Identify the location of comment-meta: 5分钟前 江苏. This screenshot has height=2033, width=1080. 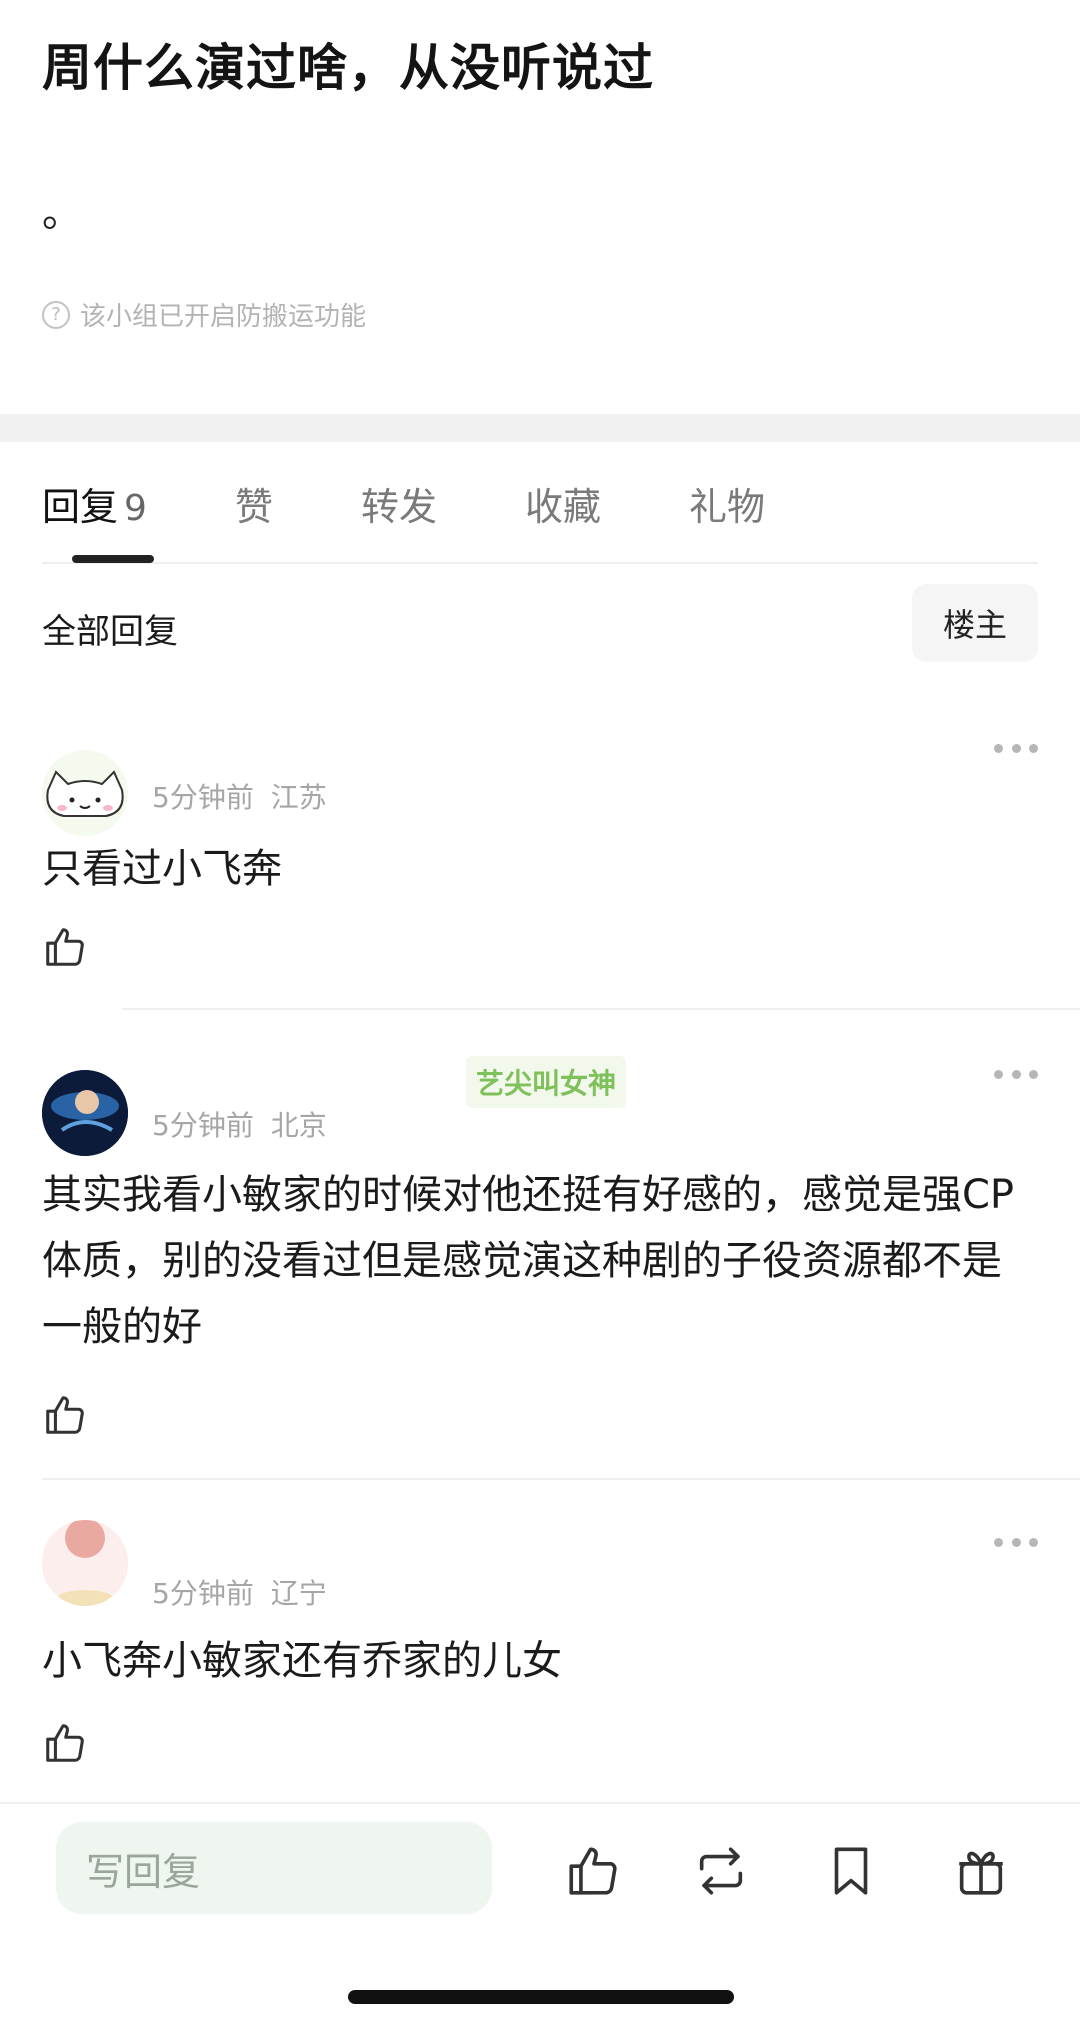
(239, 796).